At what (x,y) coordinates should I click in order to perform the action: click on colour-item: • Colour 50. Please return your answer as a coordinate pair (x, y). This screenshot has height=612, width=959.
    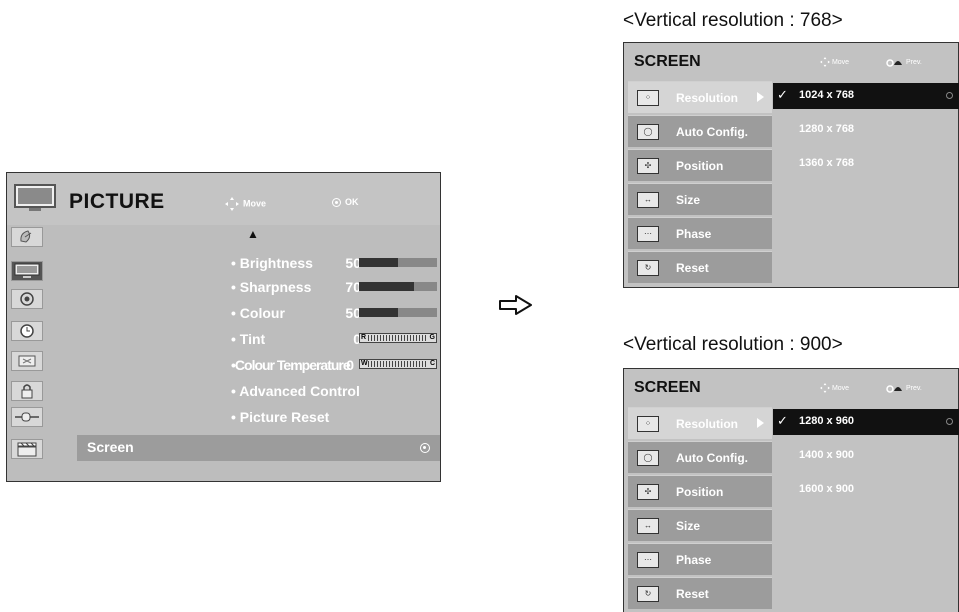
    Looking at the image, I should click on (334, 313).